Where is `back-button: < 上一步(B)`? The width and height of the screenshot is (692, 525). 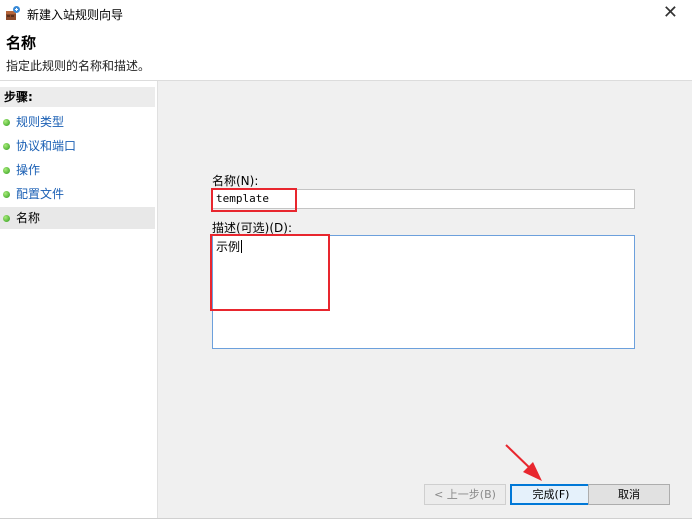
back-button: < 上一步(B) is located at coordinates (465, 494).